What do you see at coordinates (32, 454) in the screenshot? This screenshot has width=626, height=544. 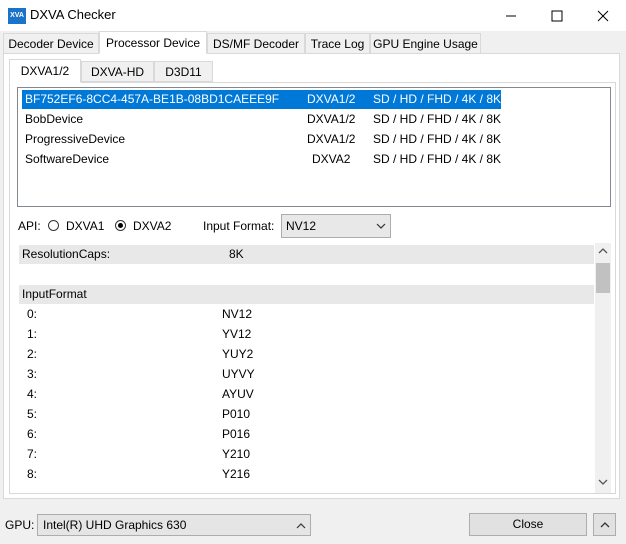 I see `format-index: 7:` at bounding box center [32, 454].